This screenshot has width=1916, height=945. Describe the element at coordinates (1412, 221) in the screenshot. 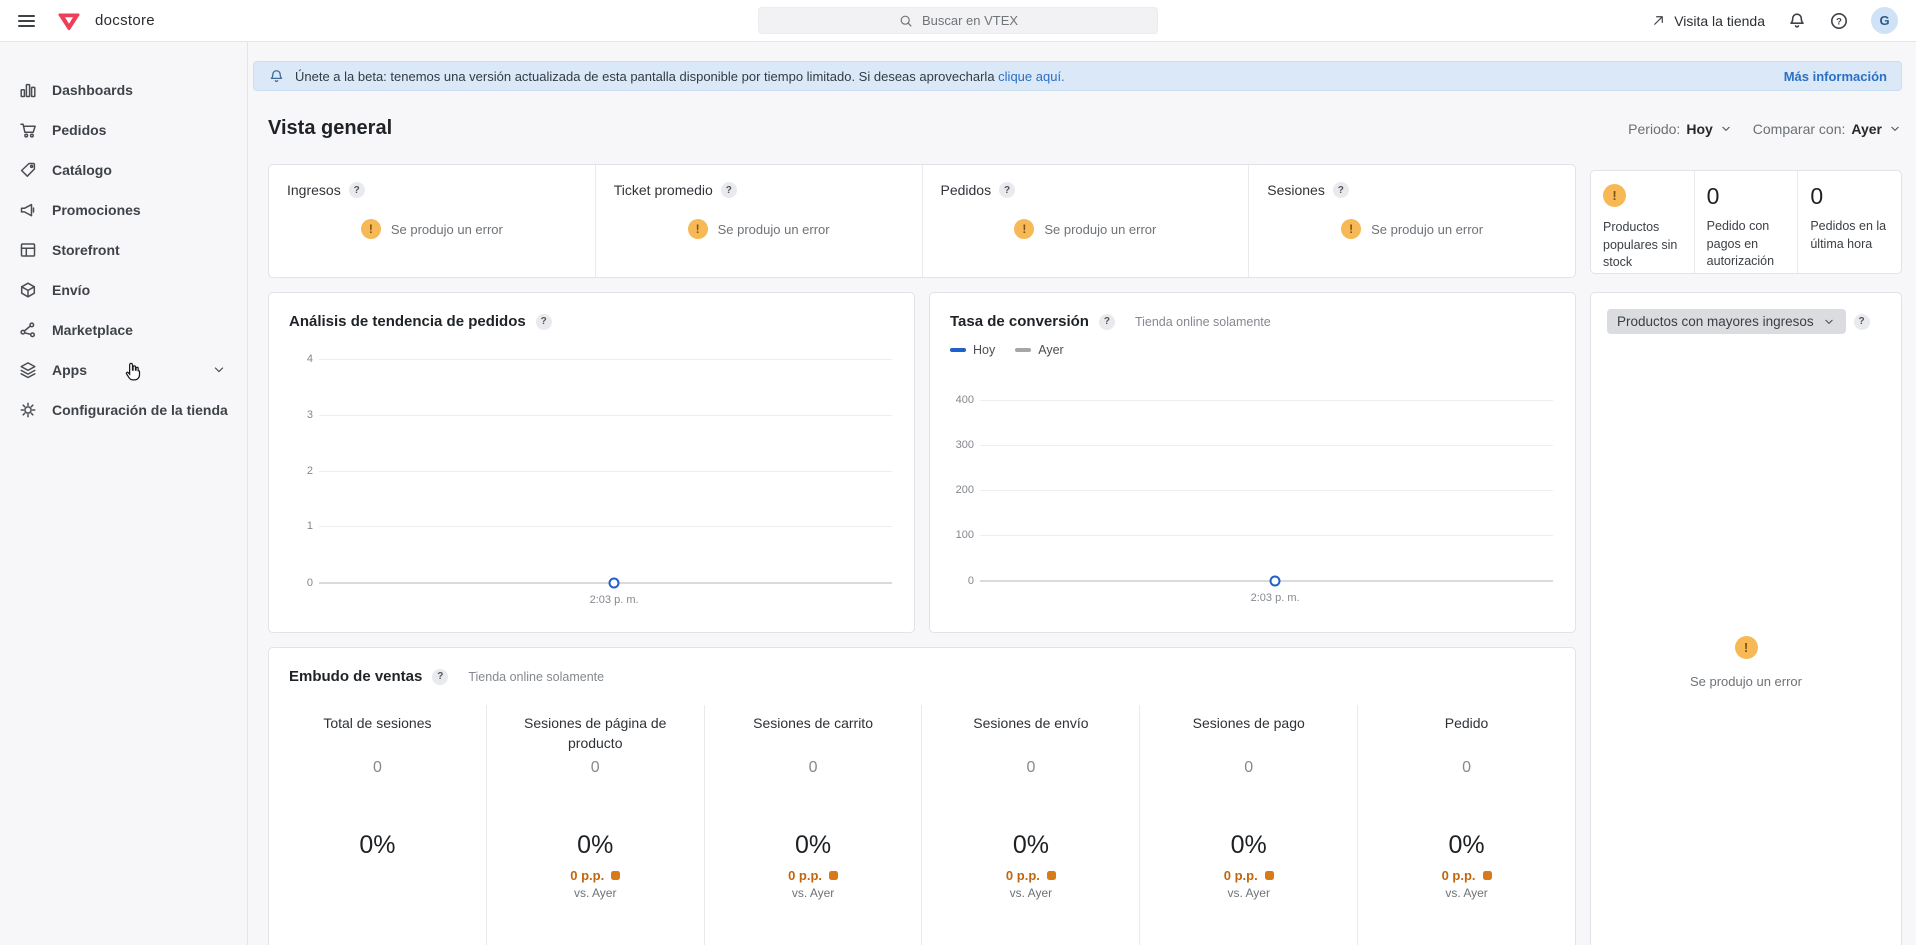

I see `kpi-sesiones: Sesiones ? ! Se produjo un error` at that location.